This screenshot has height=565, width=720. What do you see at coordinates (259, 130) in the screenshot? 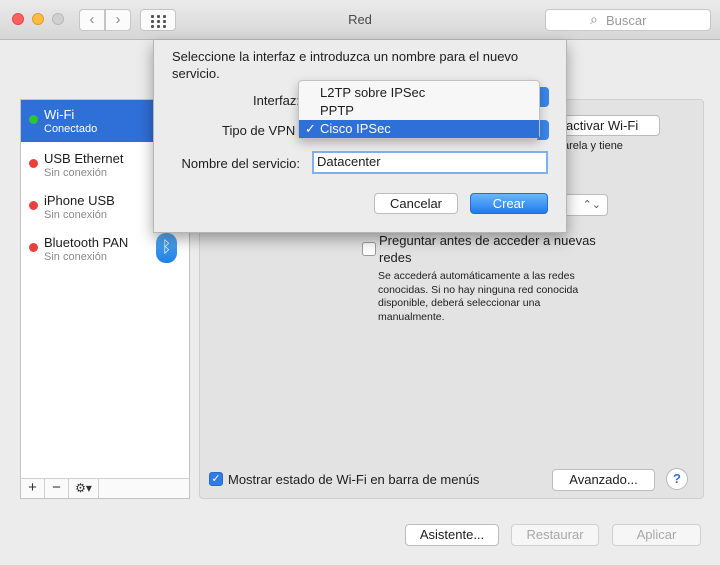
I see `vpn-type-label: Tipo de VPN` at bounding box center [259, 130].